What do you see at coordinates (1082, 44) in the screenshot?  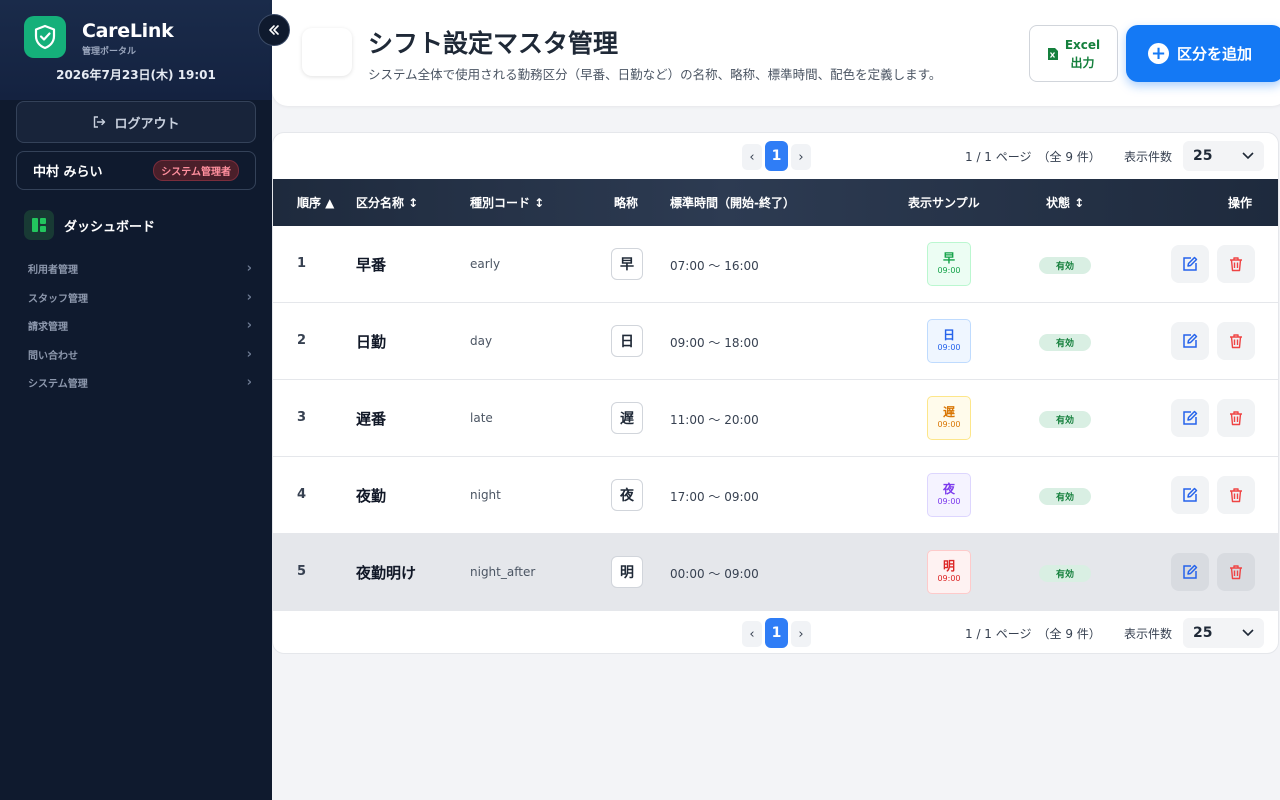 I see `excel-label: Excel` at bounding box center [1082, 44].